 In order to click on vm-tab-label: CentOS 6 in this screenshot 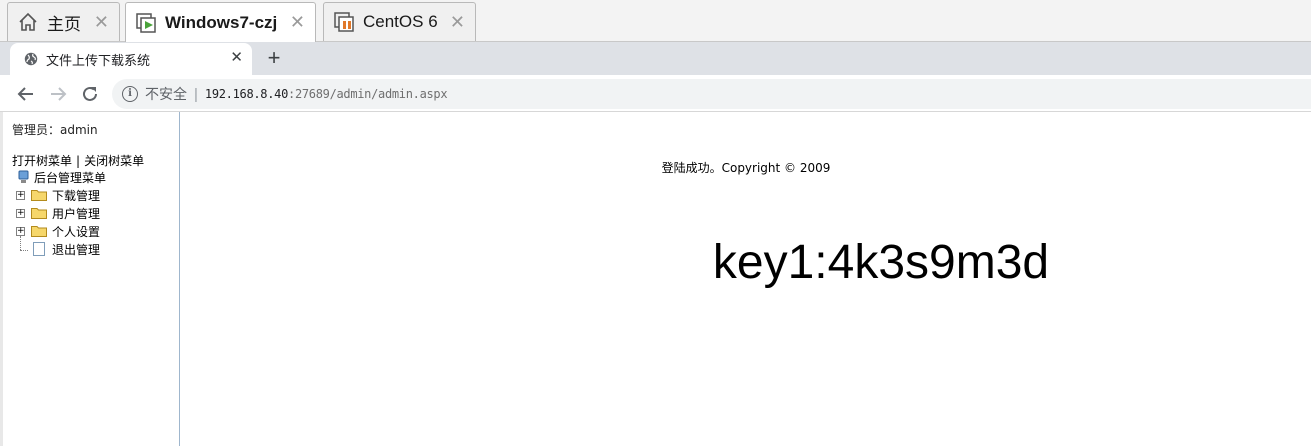, I will do `click(400, 21)`.